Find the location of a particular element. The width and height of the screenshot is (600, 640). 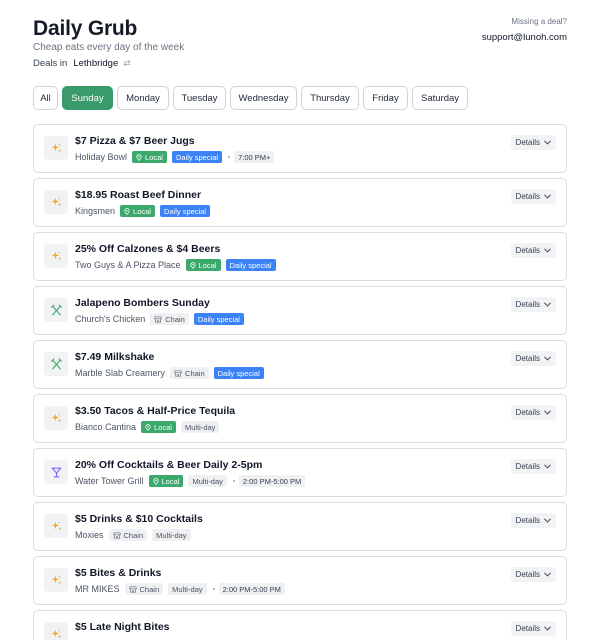

deal-meta: Church's Chicken Chain Daily special is located at coordinates (162, 319).